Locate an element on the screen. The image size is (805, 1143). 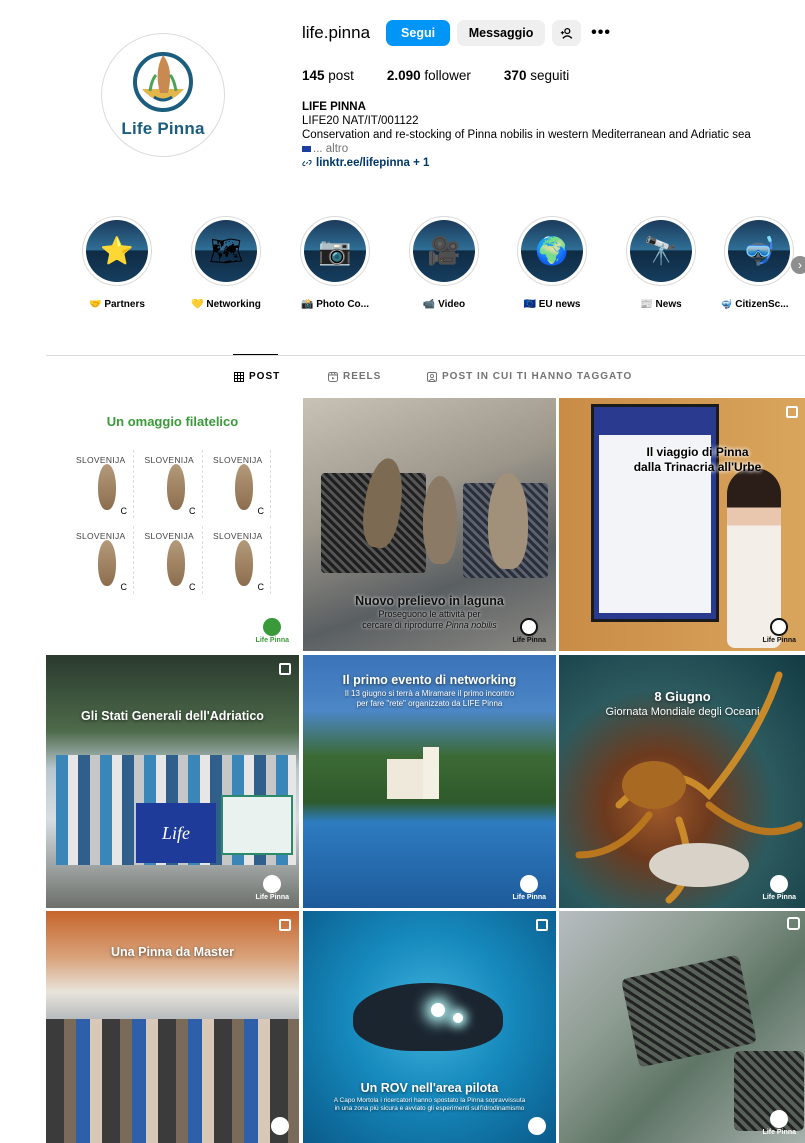
highlight-networking: 🗺 💛 Networking is located at coordinates (226, 263).